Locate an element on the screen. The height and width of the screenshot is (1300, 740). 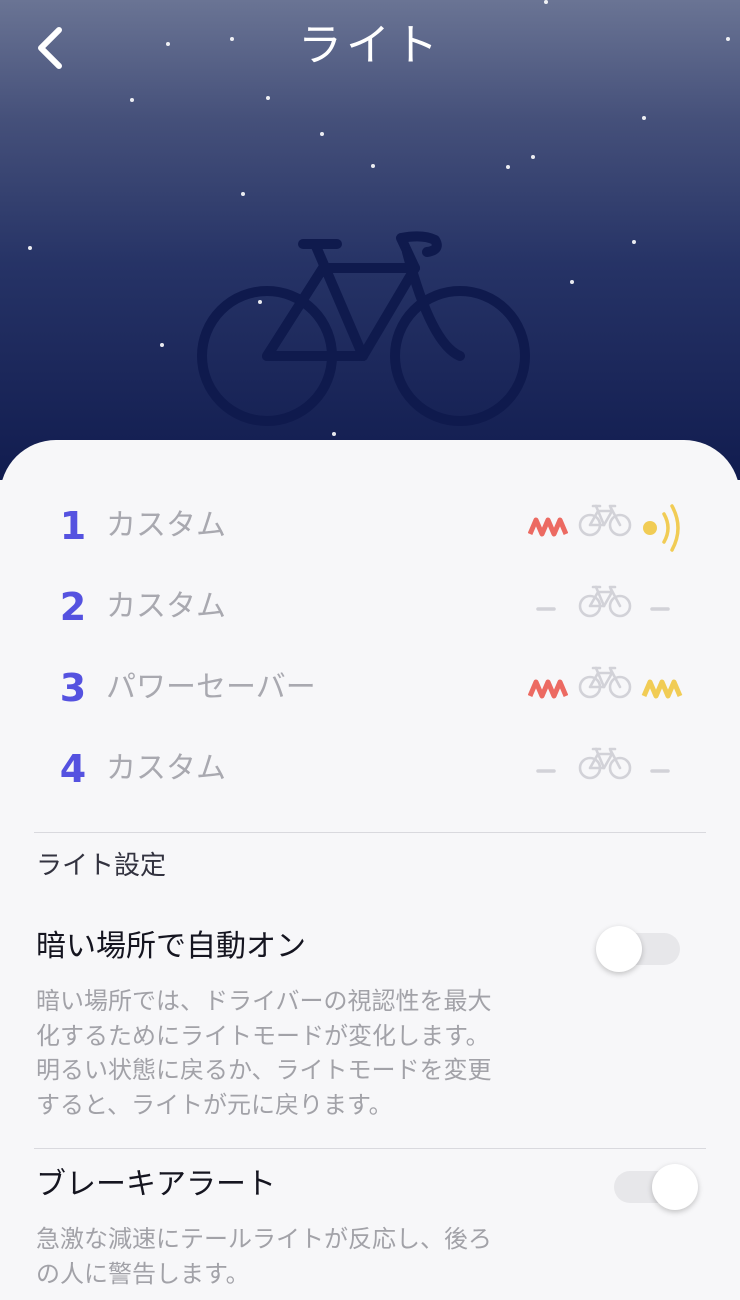
mode-number: 4 is located at coordinates (73, 769).